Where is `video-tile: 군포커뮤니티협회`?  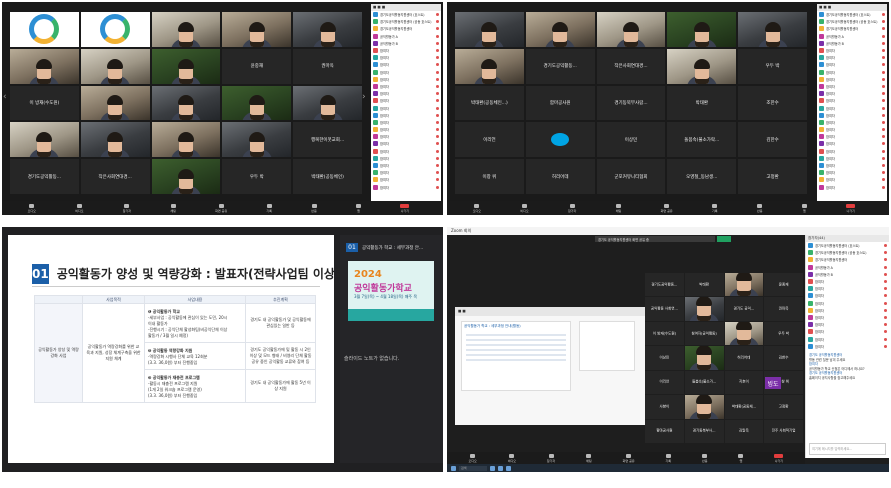
video-tile: 군포커뮤니티협회 is located at coordinates (631, 176).